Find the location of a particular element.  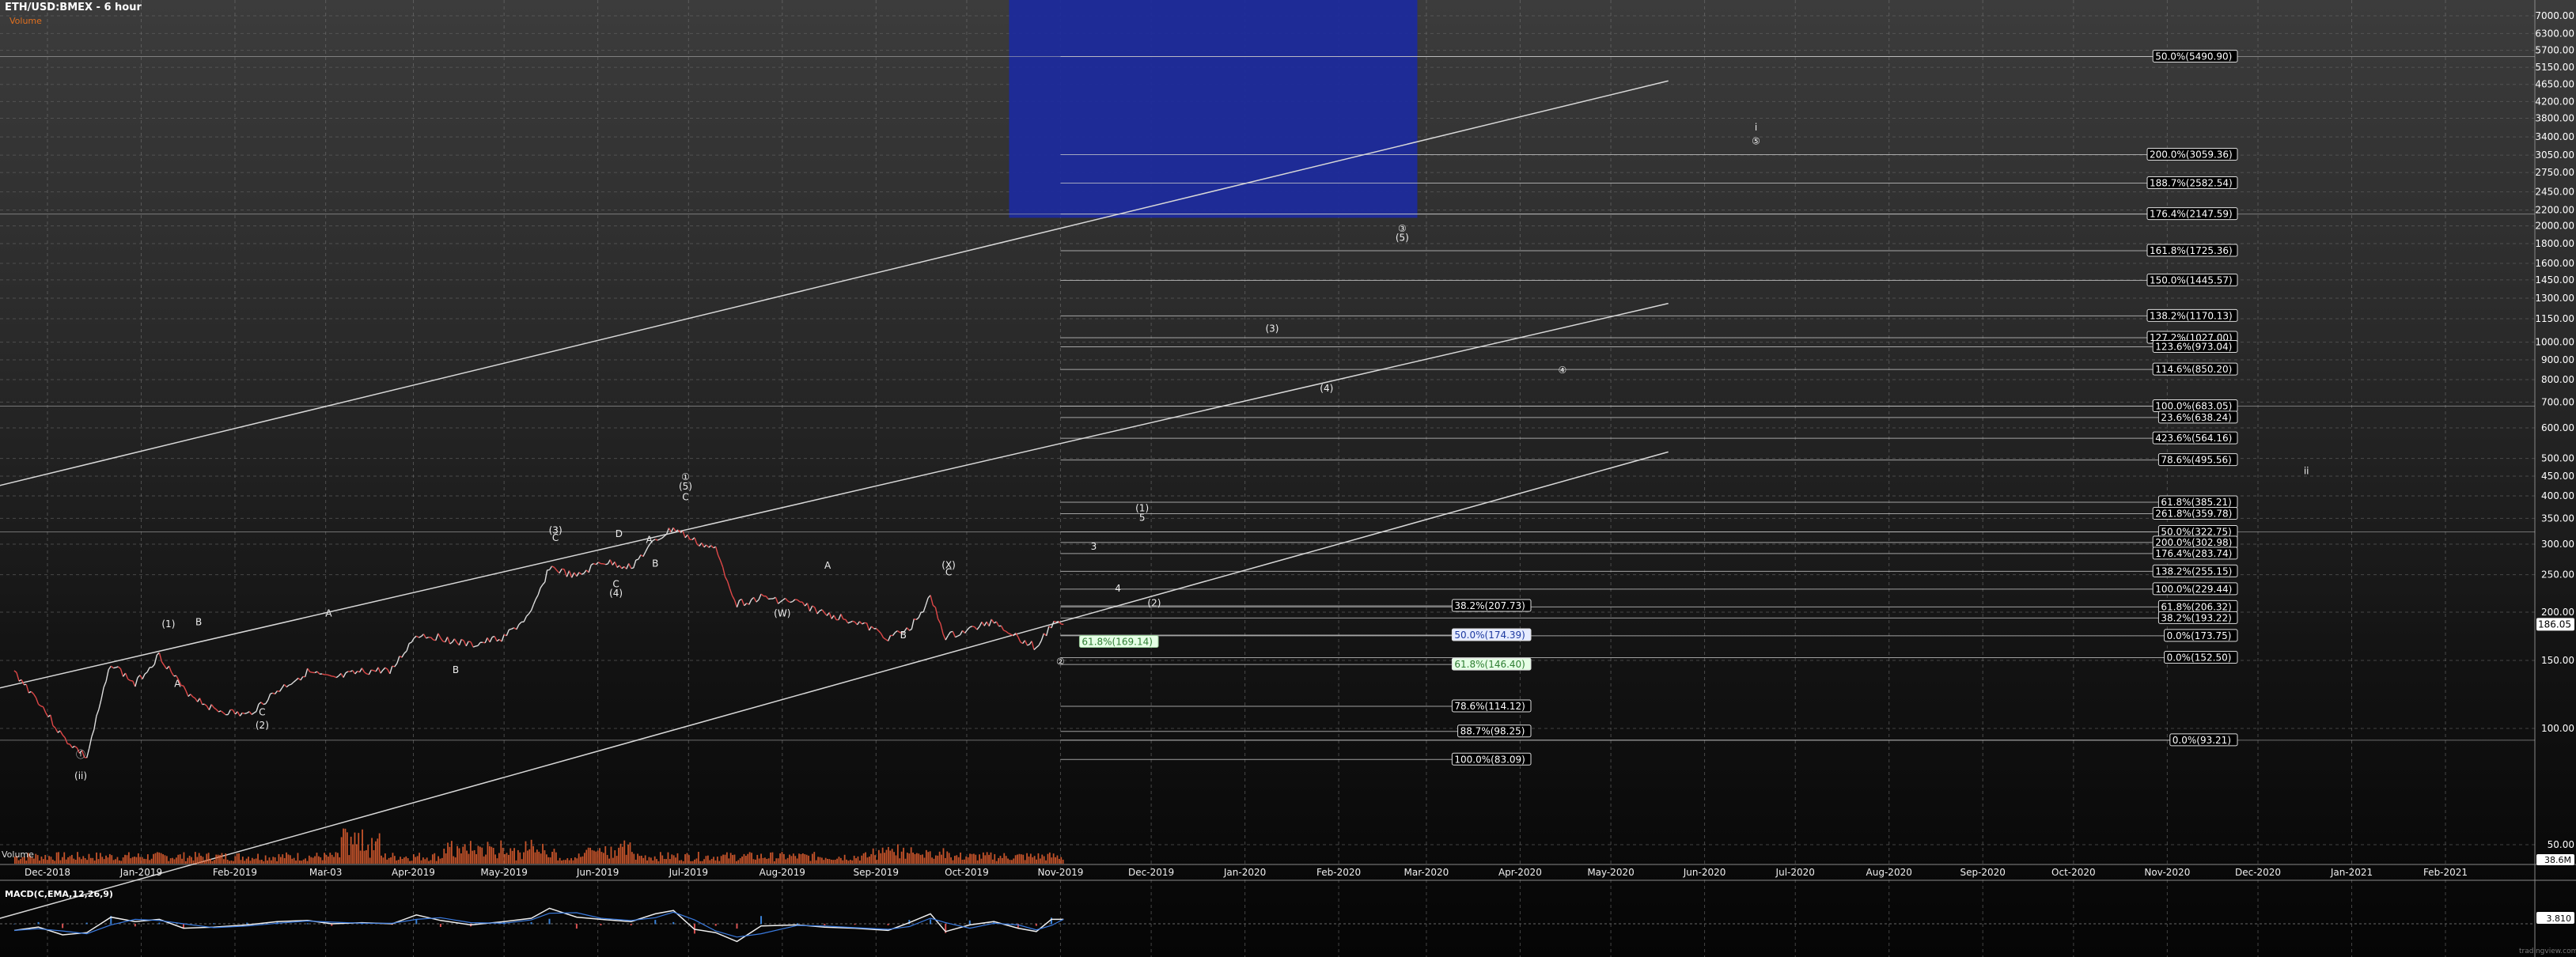

price-tick-label: 2000.00 is located at coordinates (2554, 227).